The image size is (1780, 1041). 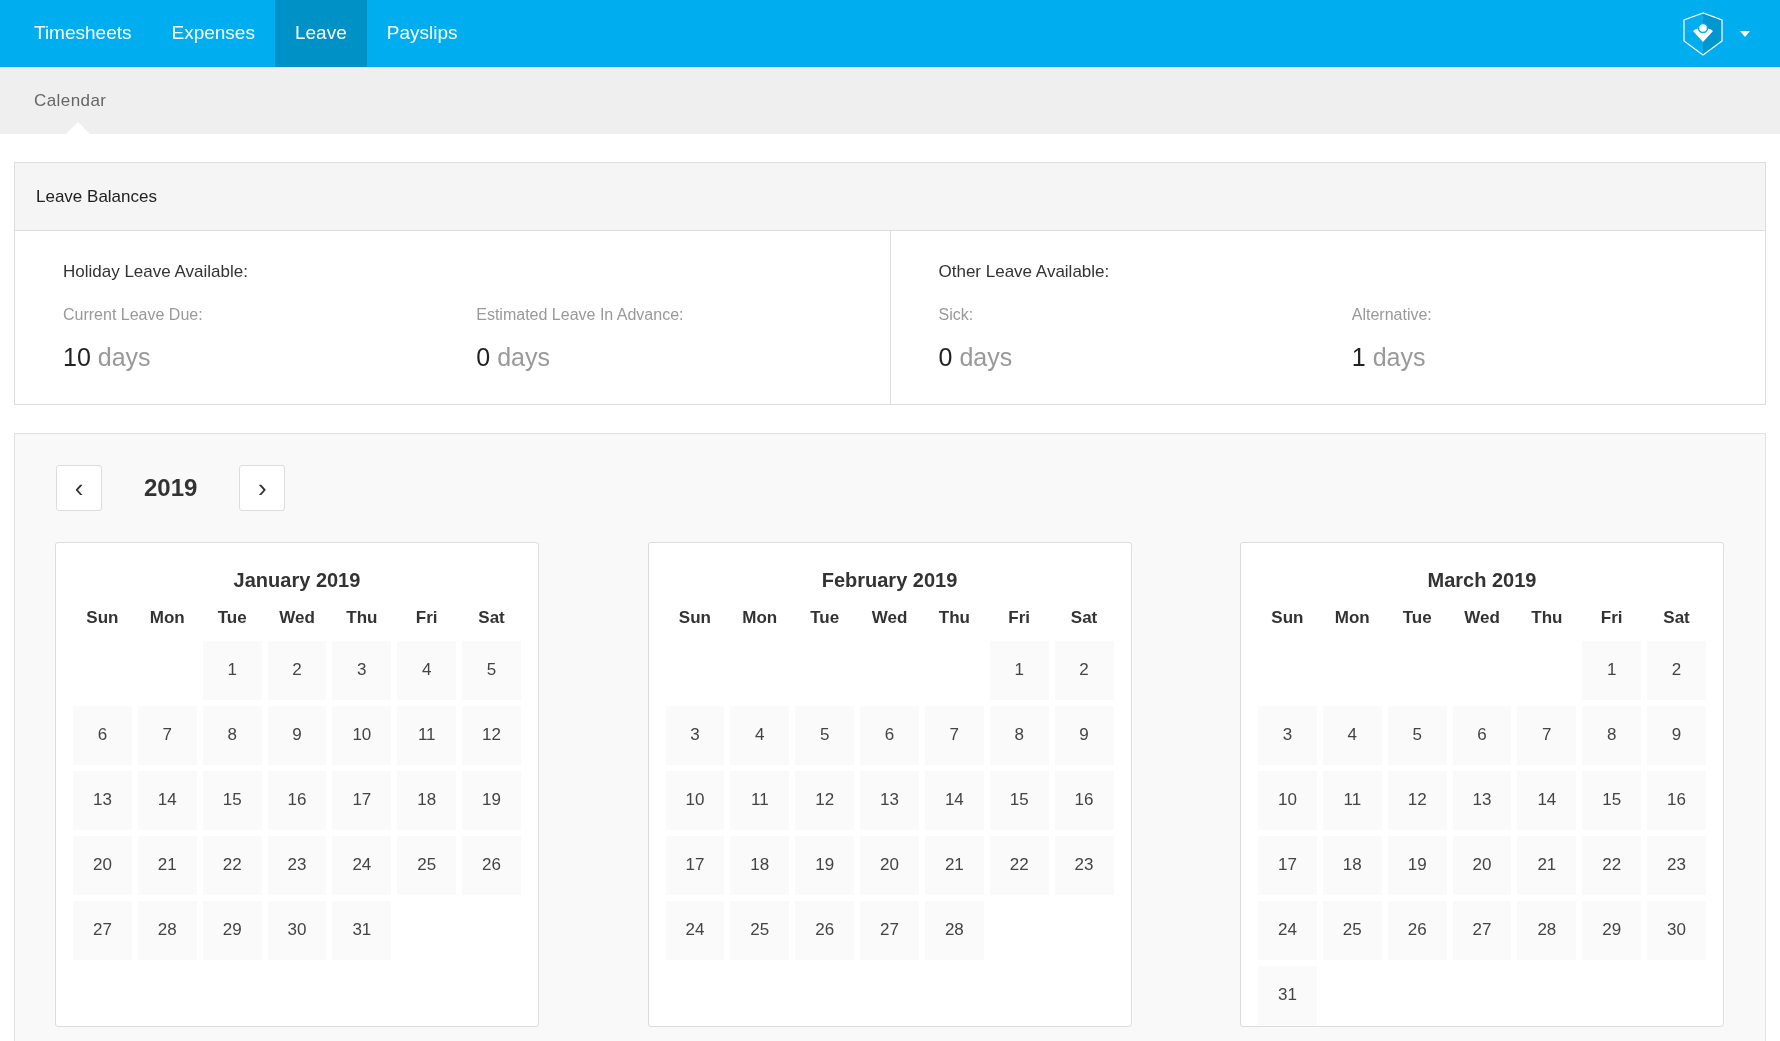 What do you see at coordinates (70, 100) in the screenshot?
I see `subnav-tab: Calendar` at bounding box center [70, 100].